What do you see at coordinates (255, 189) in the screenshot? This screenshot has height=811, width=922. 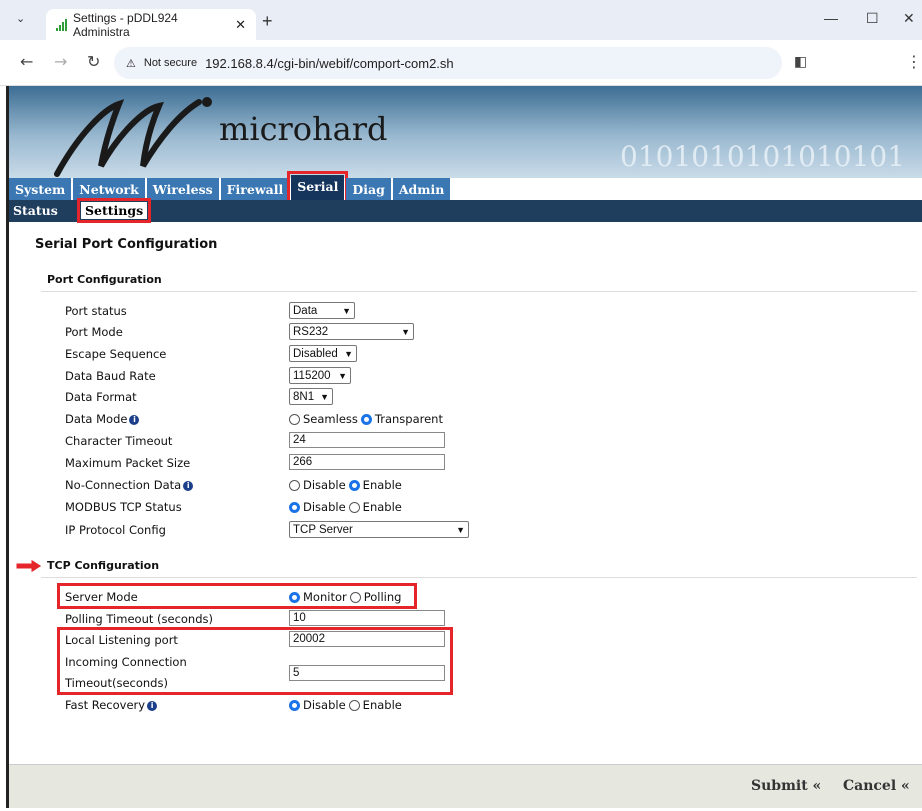 I see `menu-firewall: Firewall` at bounding box center [255, 189].